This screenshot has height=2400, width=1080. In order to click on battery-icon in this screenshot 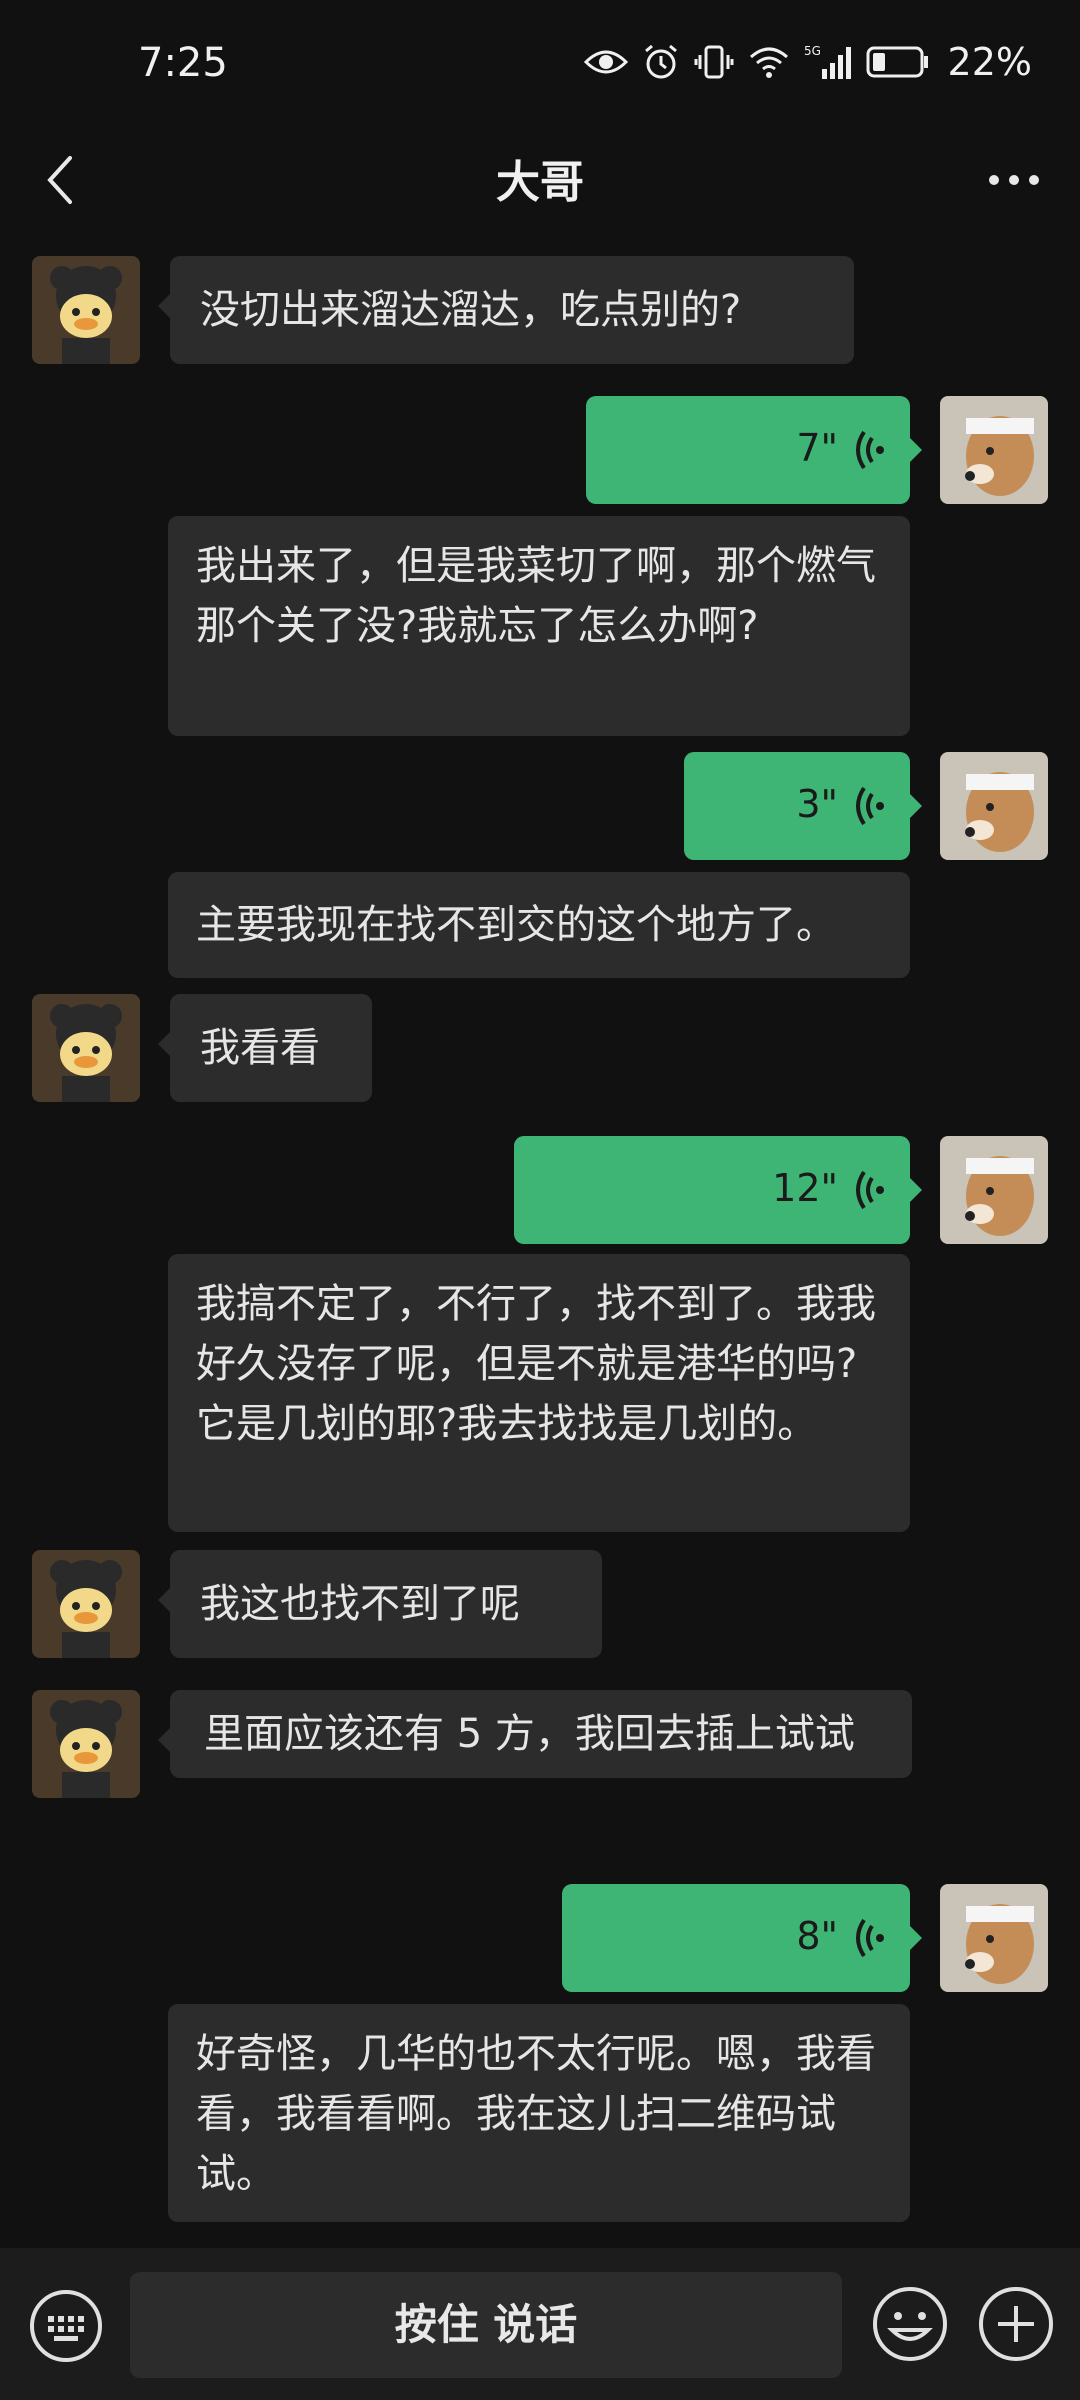, I will do `click(897, 62)`.